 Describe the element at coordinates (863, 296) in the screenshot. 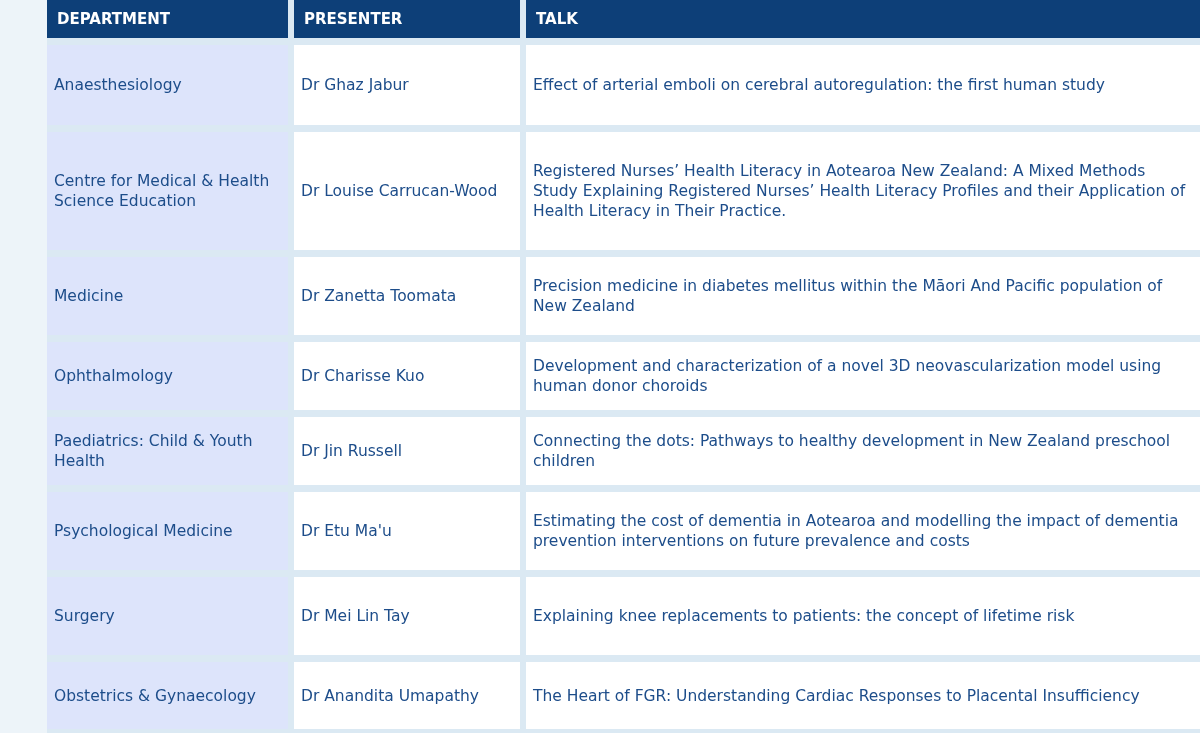

I see `table-cell: Precision medicine in diabetes mellitus within the Māori And Pacific population of New Zealand` at that location.